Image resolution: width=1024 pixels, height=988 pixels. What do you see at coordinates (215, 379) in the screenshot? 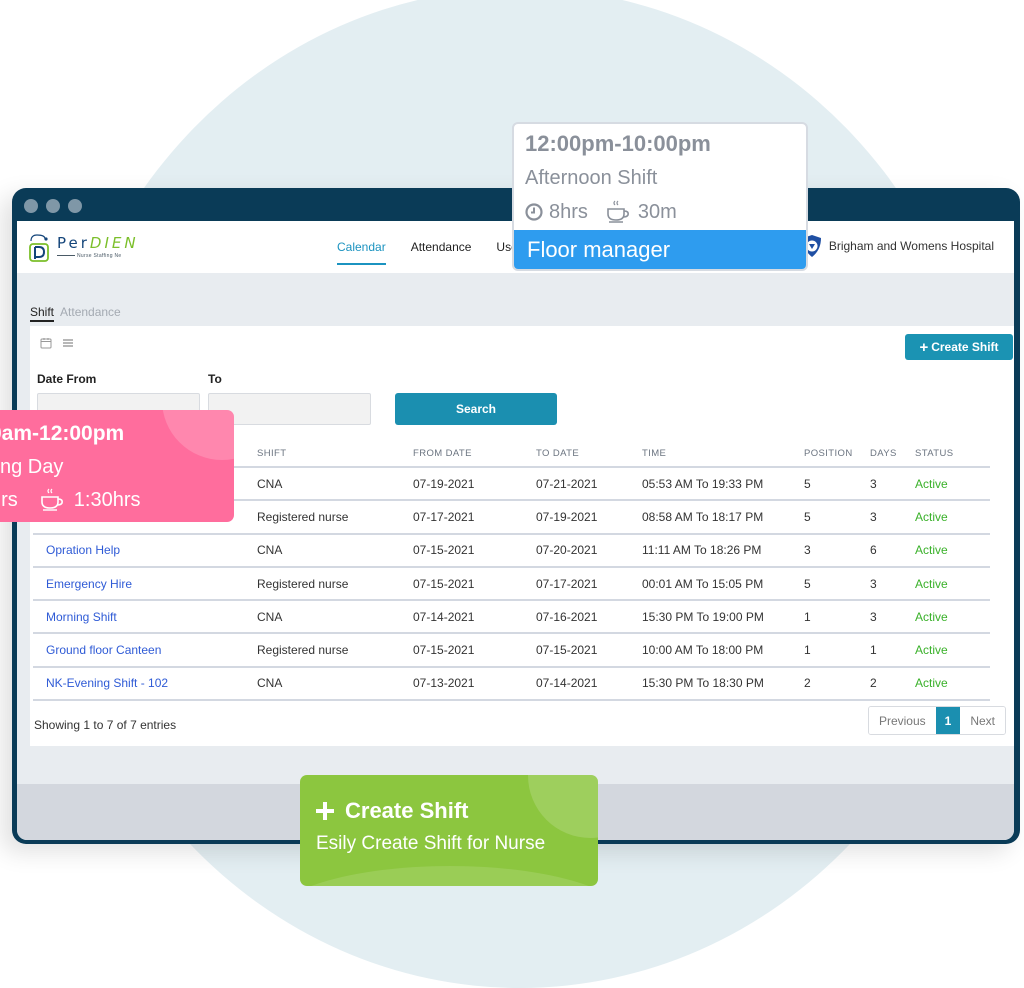
I see `date-to-label: To` at bounding box center [215, 379].